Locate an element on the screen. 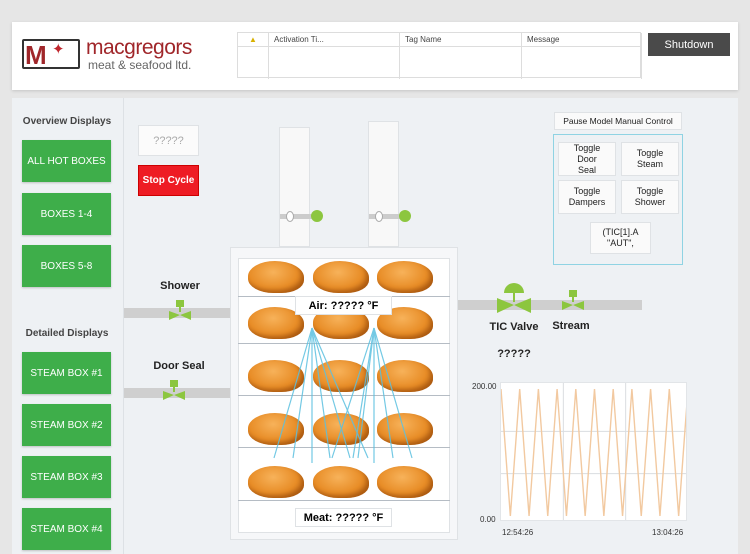 This screenshot has width=750, height=554. shower-valve-icon is located at coordinates (180, 311).